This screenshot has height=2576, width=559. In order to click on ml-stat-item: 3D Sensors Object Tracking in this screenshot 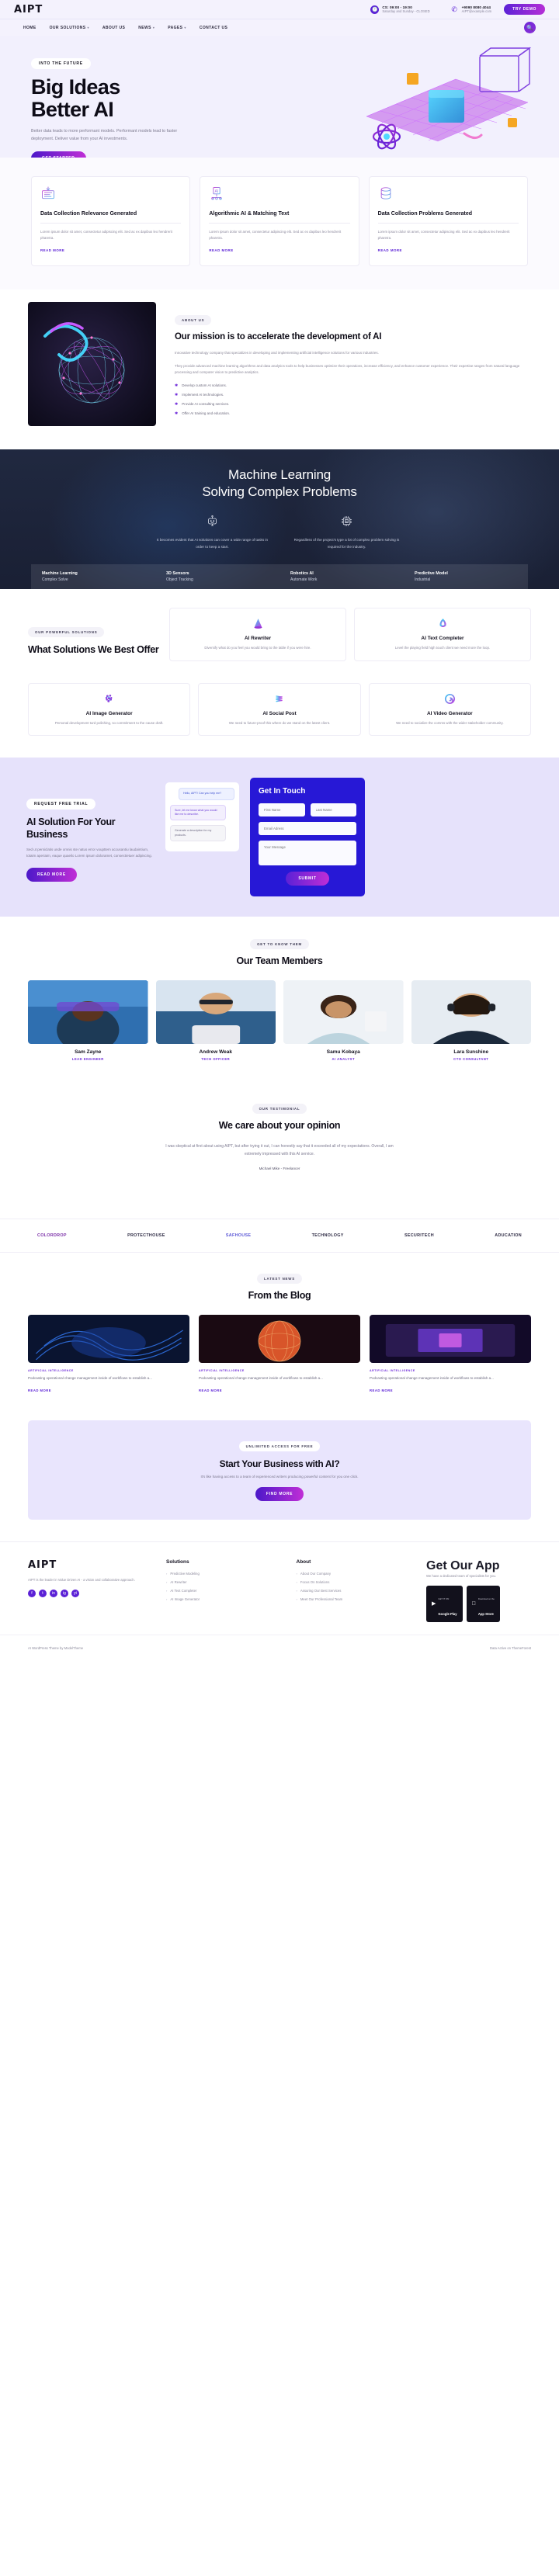, I will do `click(217, 576)`.